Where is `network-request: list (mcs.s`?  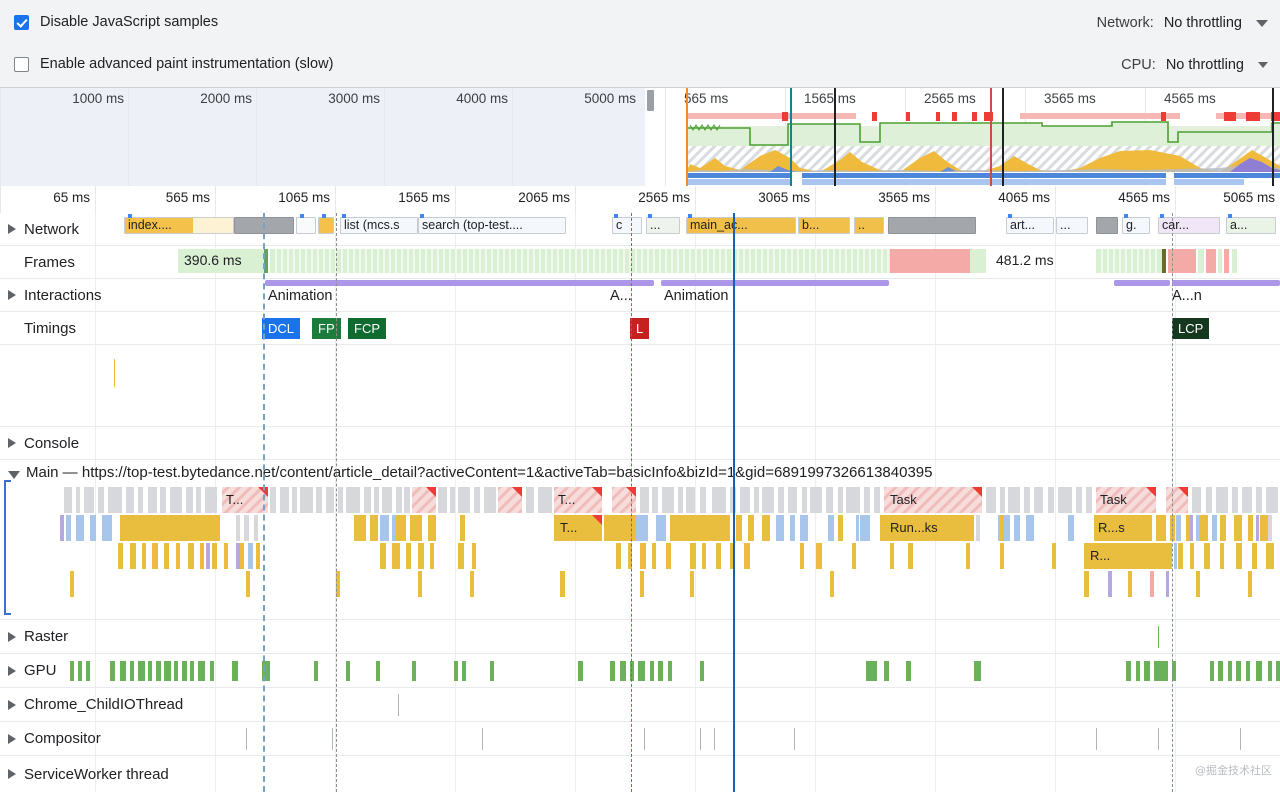
network-request: list (mcs.s is located at coordinates (379, 225).